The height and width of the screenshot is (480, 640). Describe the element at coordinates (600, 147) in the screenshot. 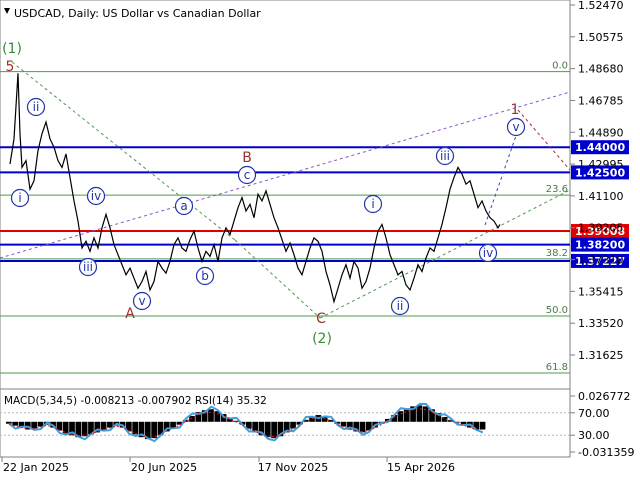

I see `price-tag-label: 1.44000` at that location.